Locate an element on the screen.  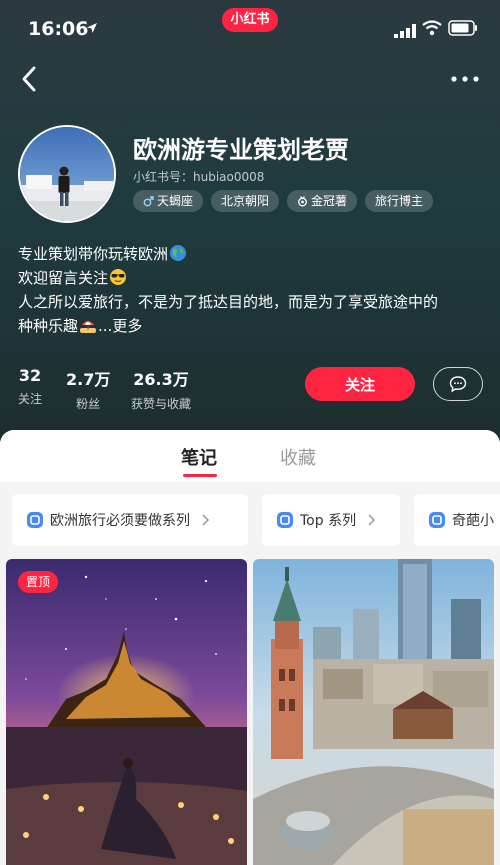
tag-zodiac: 天蝎座 is located at coordinates (168, 201).